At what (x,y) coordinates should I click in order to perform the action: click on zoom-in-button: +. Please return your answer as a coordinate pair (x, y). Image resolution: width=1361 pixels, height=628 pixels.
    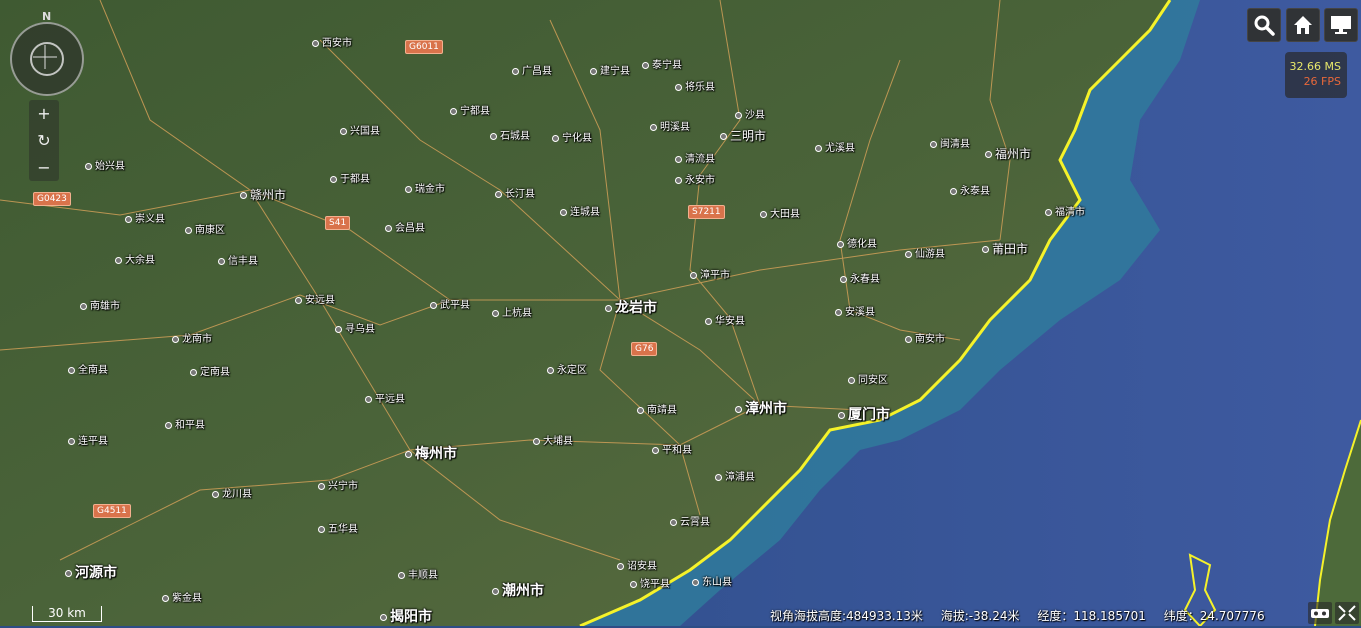
    Looking at the image, I should click on (44, 113).